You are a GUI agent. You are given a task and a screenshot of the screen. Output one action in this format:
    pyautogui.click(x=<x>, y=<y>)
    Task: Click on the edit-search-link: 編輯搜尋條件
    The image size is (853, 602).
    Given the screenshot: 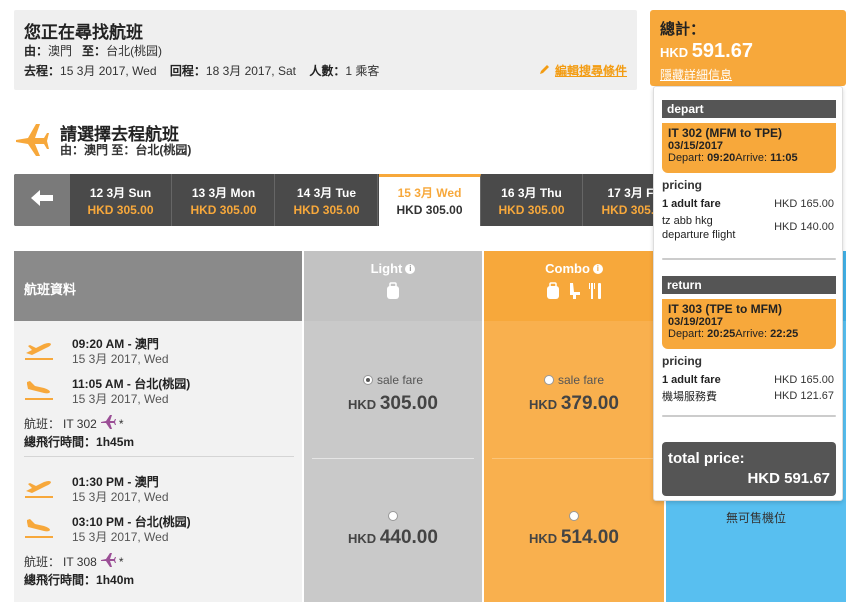 What is the action you would take?
    pyautogui.click(x=583, y=70)
    